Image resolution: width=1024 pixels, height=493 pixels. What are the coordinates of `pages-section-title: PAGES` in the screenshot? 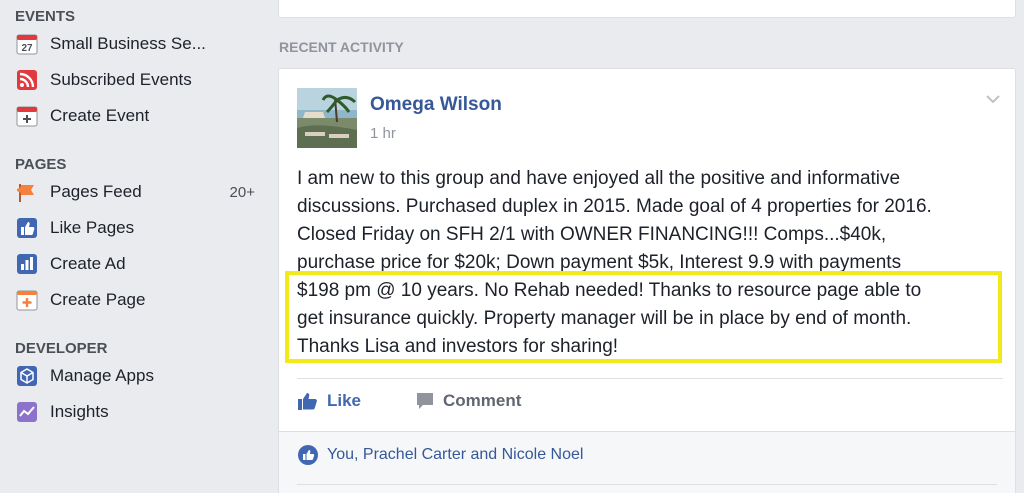 It's located at (41, 164).